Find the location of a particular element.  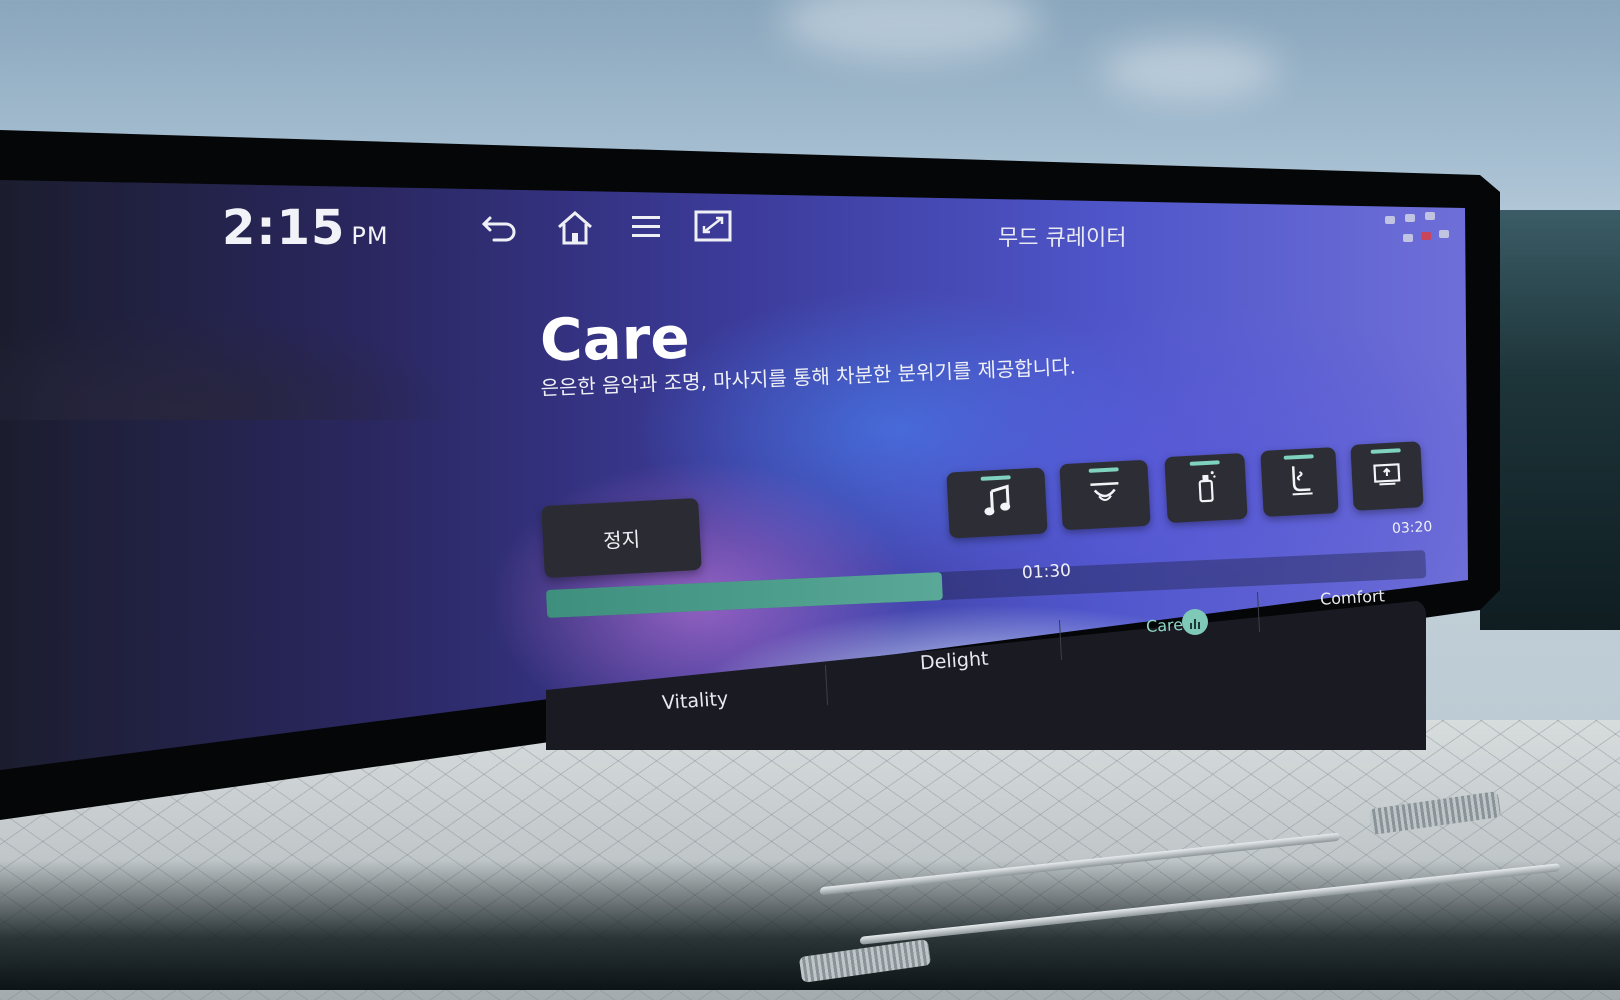

mode-title: Care is located at coordinates (615, 339).